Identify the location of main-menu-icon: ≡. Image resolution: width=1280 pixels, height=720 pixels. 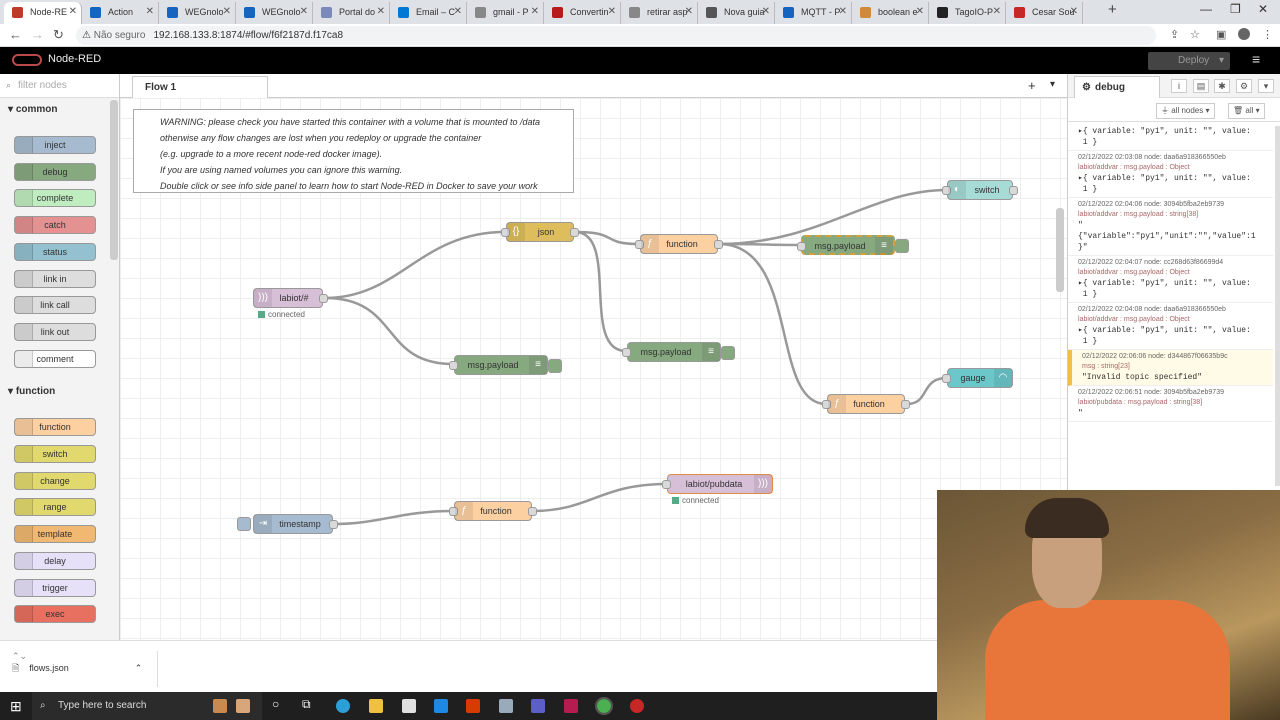
(1256, 59).